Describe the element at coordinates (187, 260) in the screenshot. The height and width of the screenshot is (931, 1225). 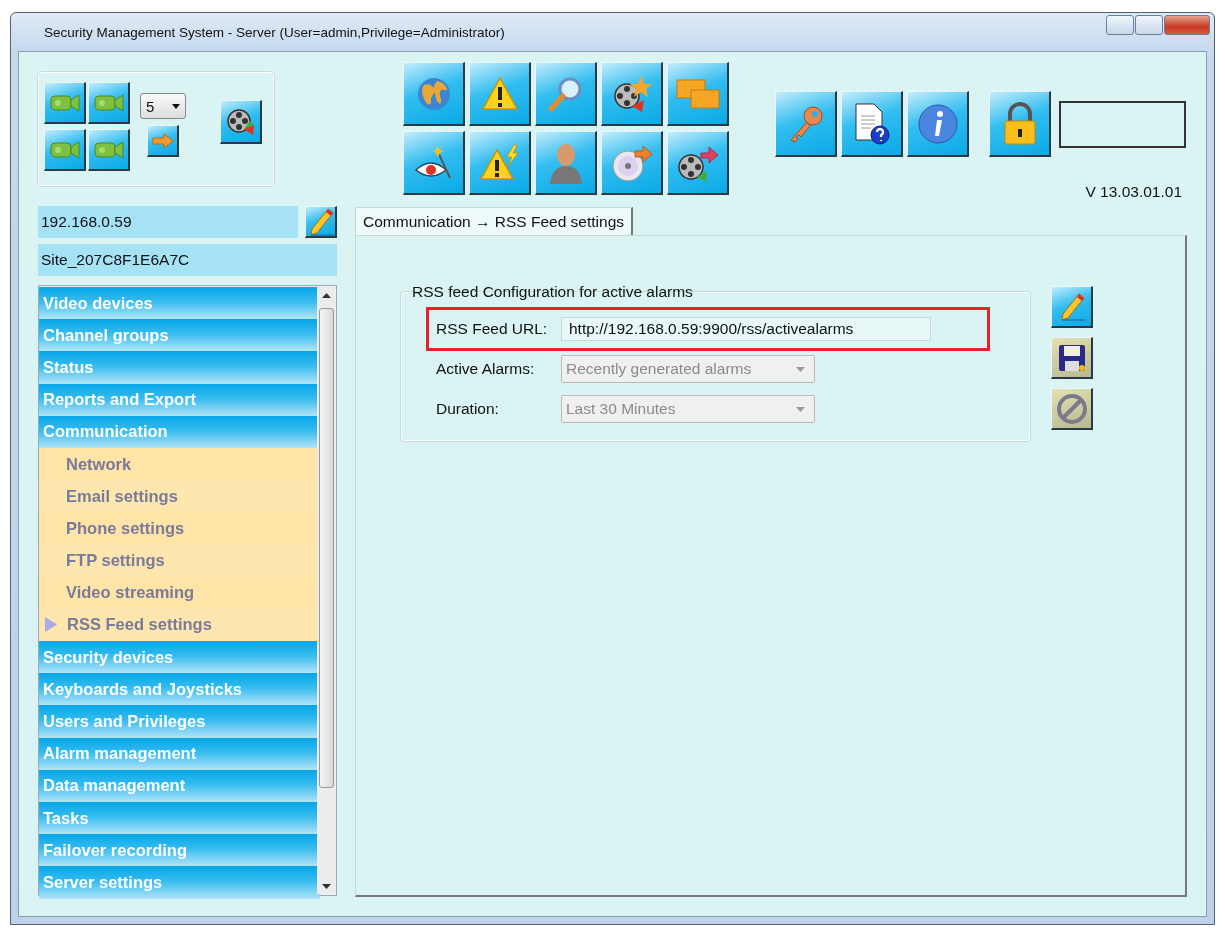
I see `site-label: Site_207C8F1E6A7C` at that location.